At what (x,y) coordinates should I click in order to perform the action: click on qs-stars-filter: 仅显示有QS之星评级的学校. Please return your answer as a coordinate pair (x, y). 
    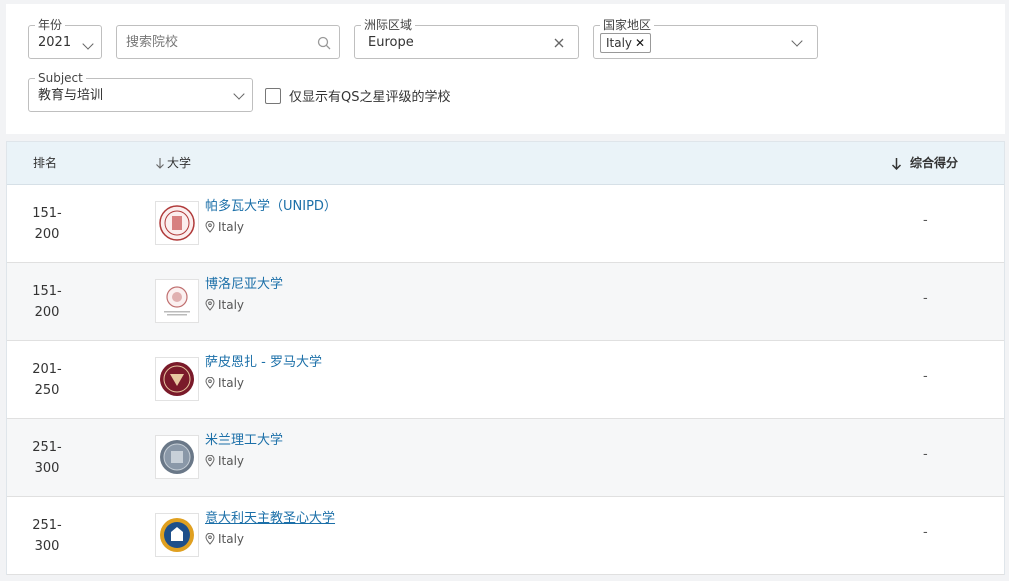
    Looking at the image, I should click on (358, 95).